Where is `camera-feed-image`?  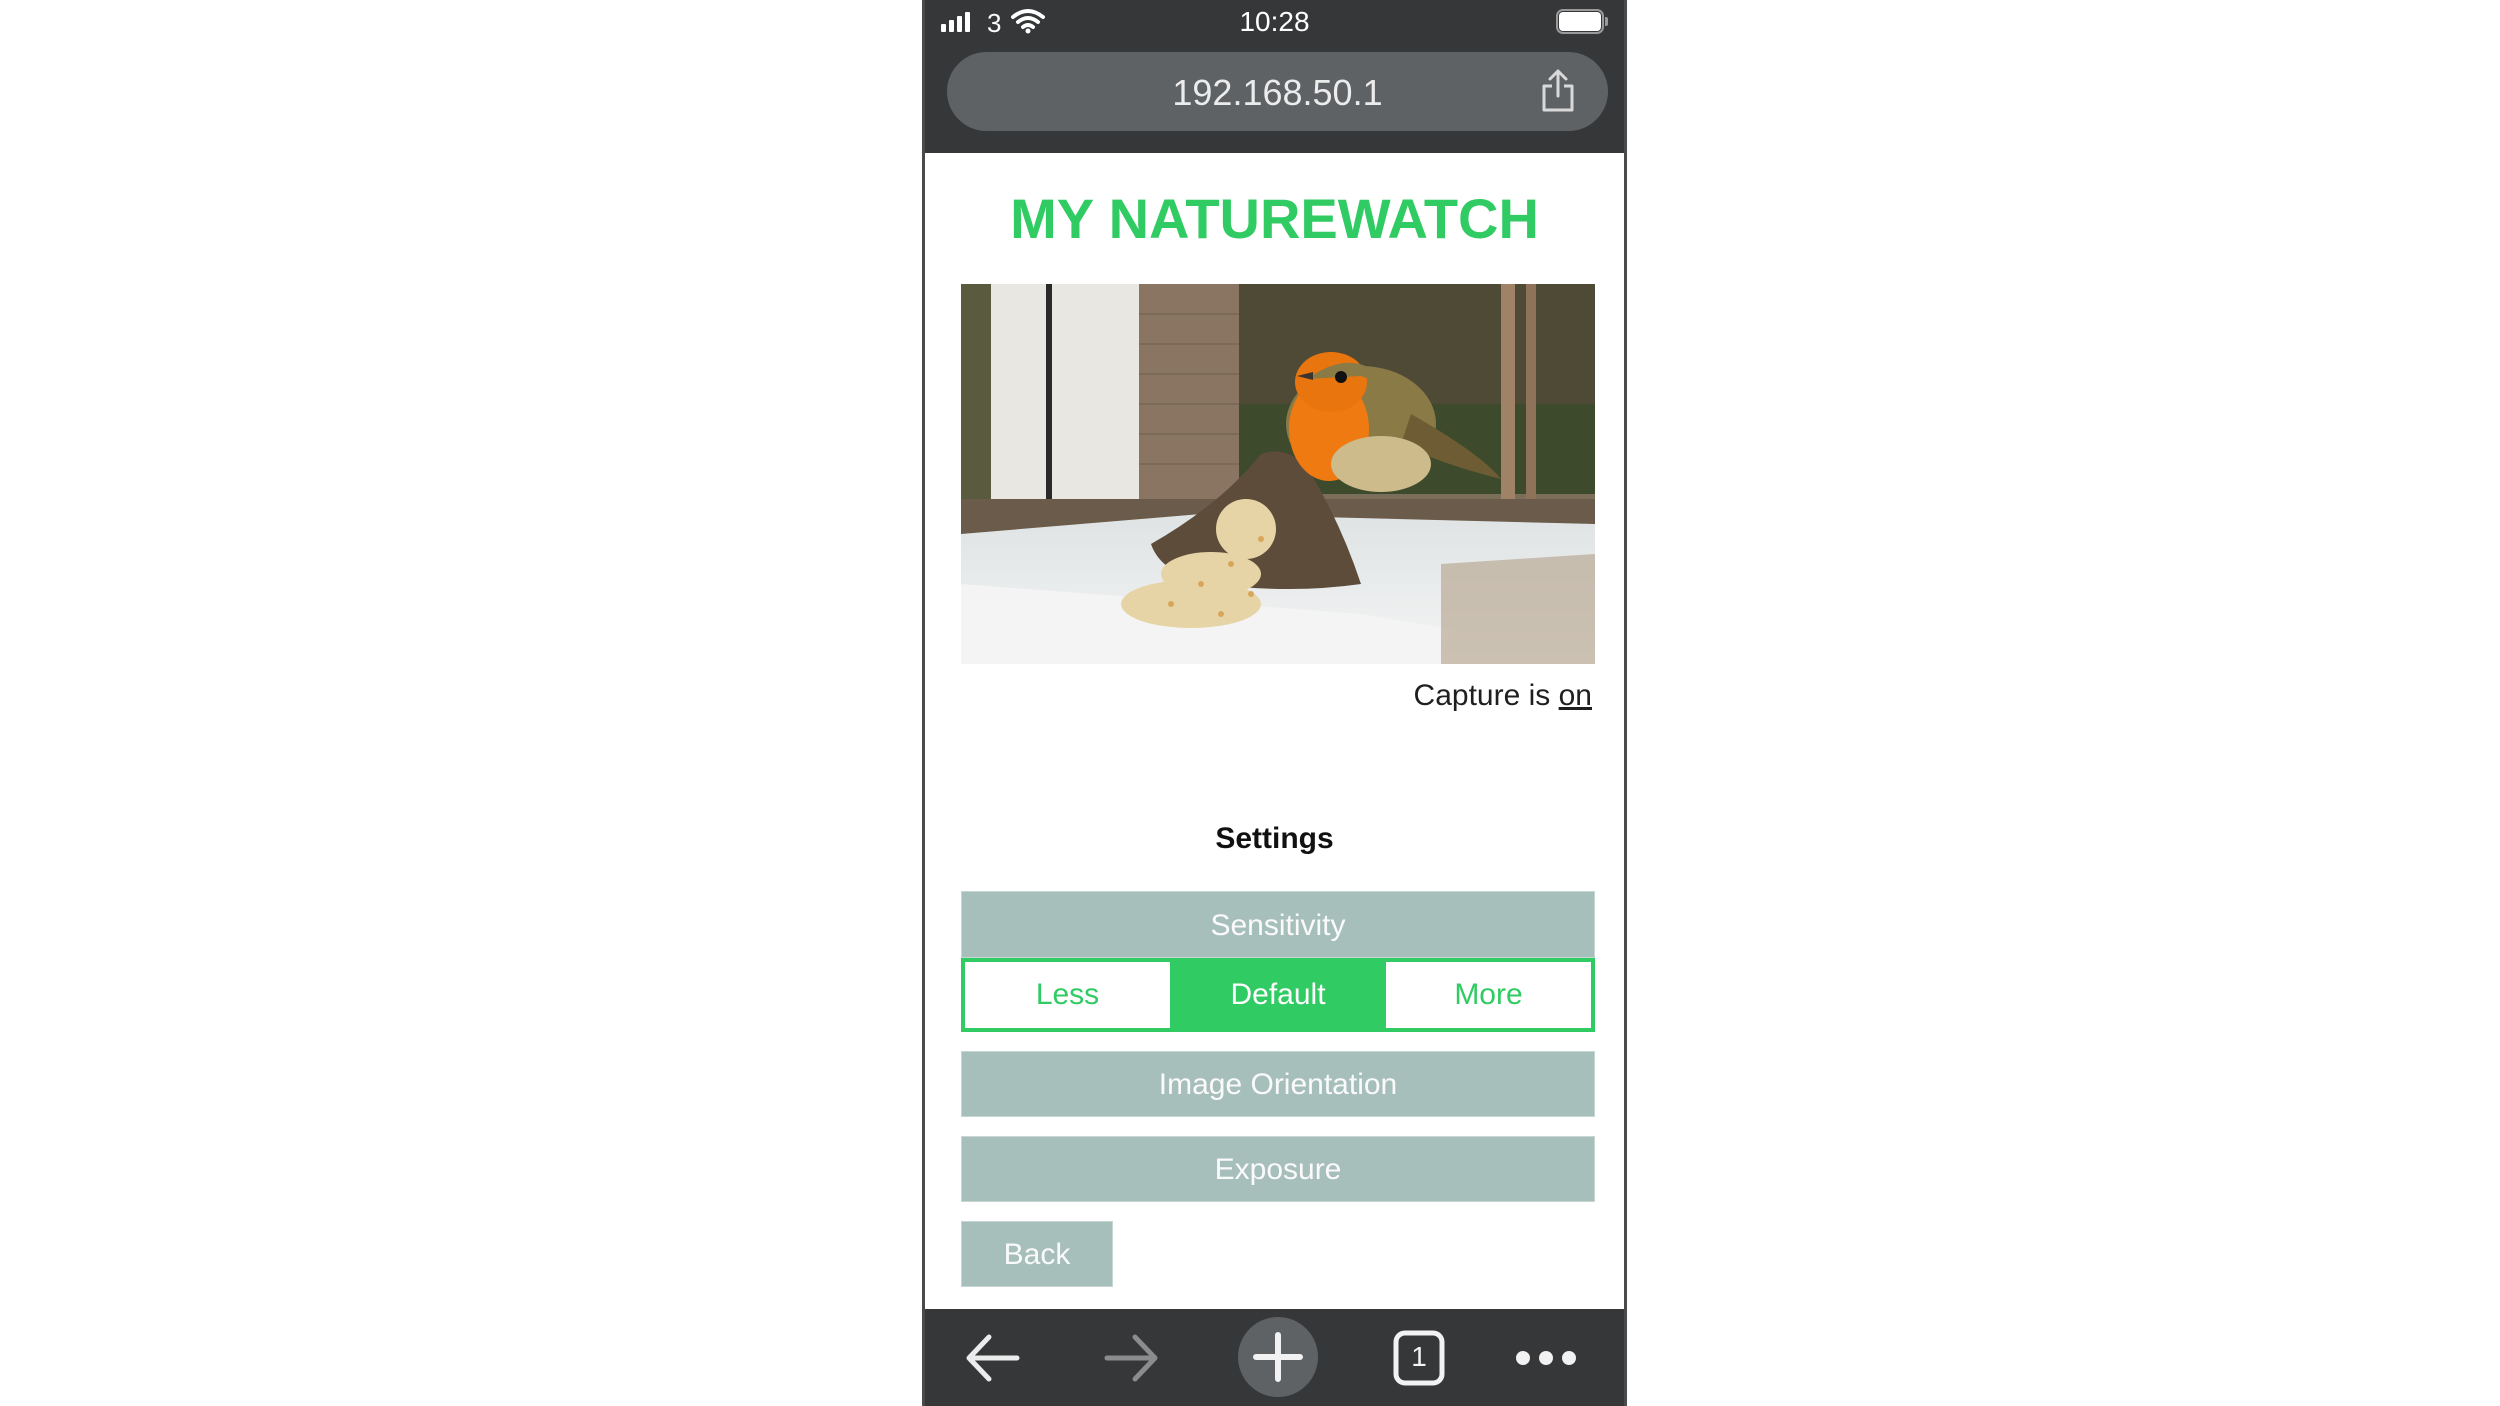 camera-feed-image is located at coordinates (1278, 474).